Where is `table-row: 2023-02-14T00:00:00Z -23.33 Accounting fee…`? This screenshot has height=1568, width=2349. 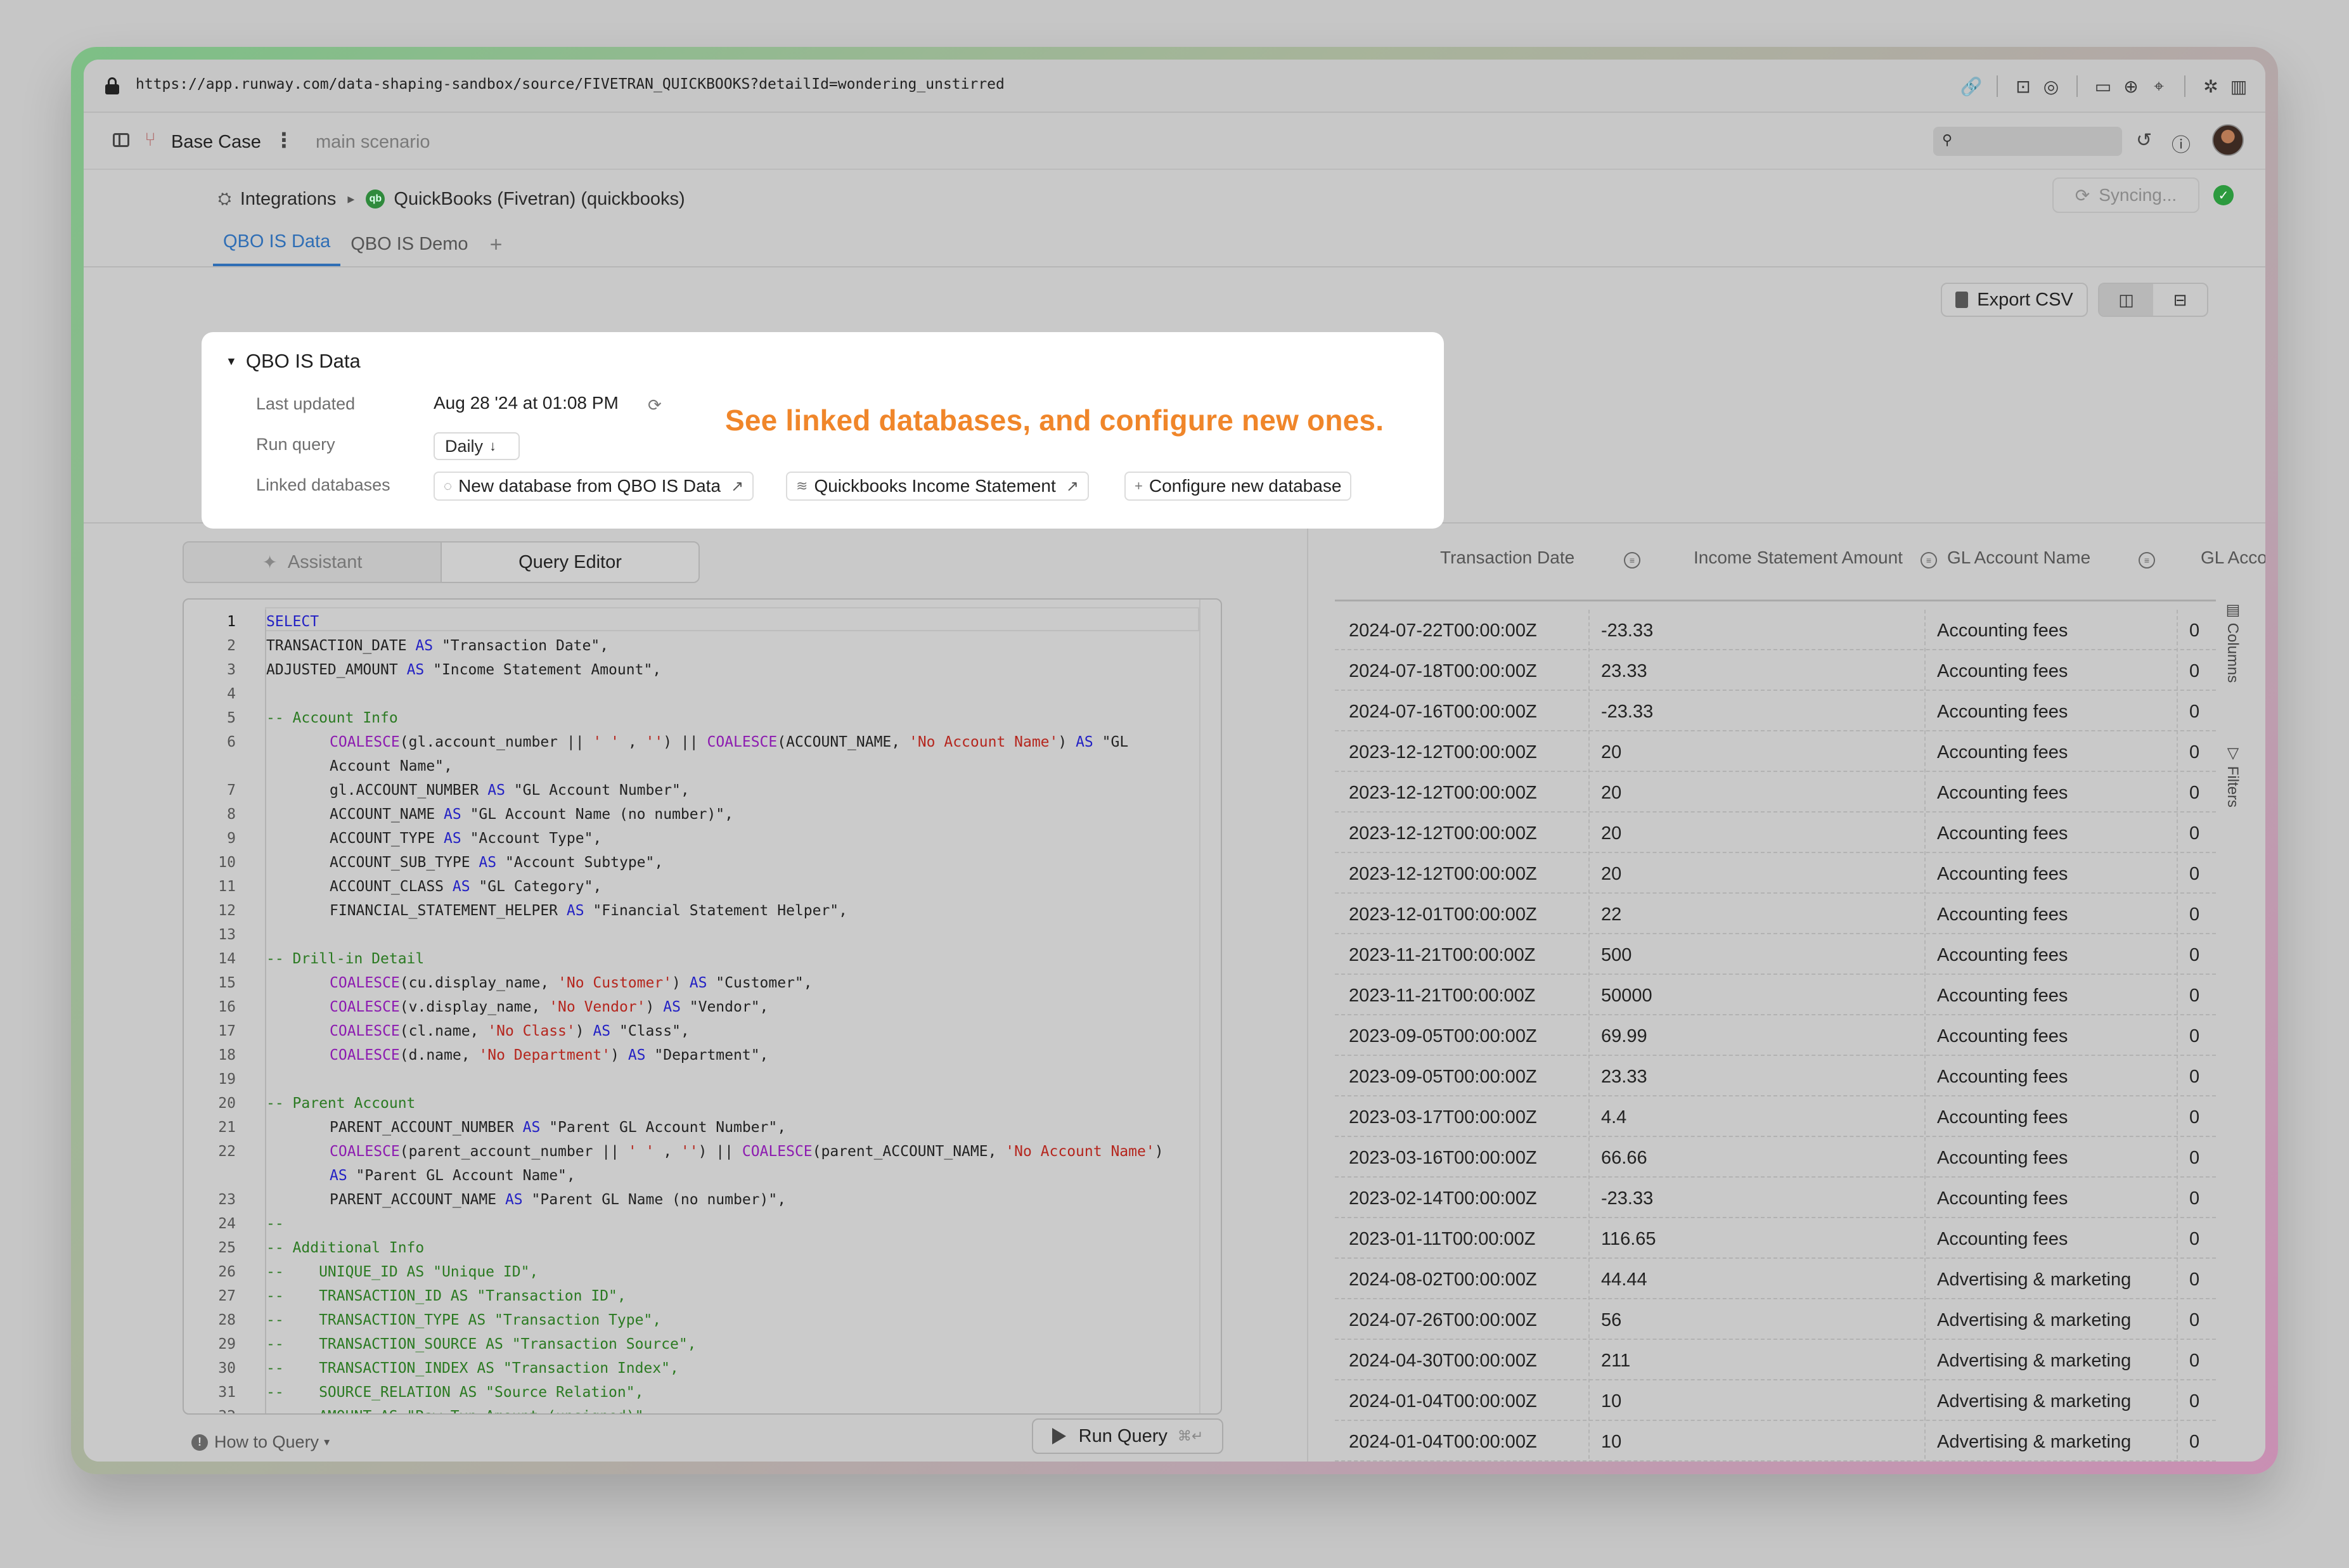
table-row: 2023-02-14T00:00:00Z -23.33 Accounting fee… is located at coordinates (1776, 1198).